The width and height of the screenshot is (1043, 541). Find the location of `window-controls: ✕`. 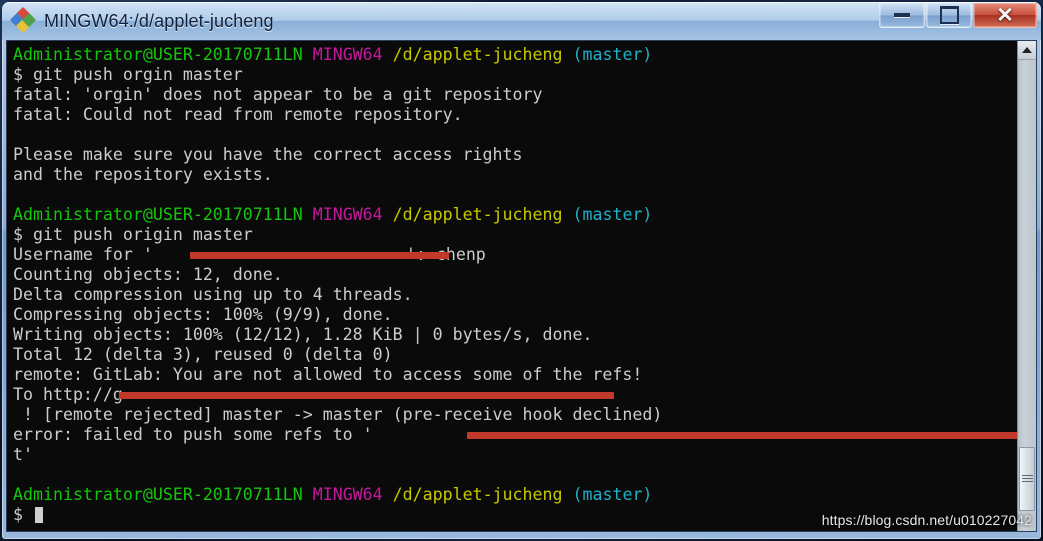

window-controls: ✕ is located at coordinates (958, 15).